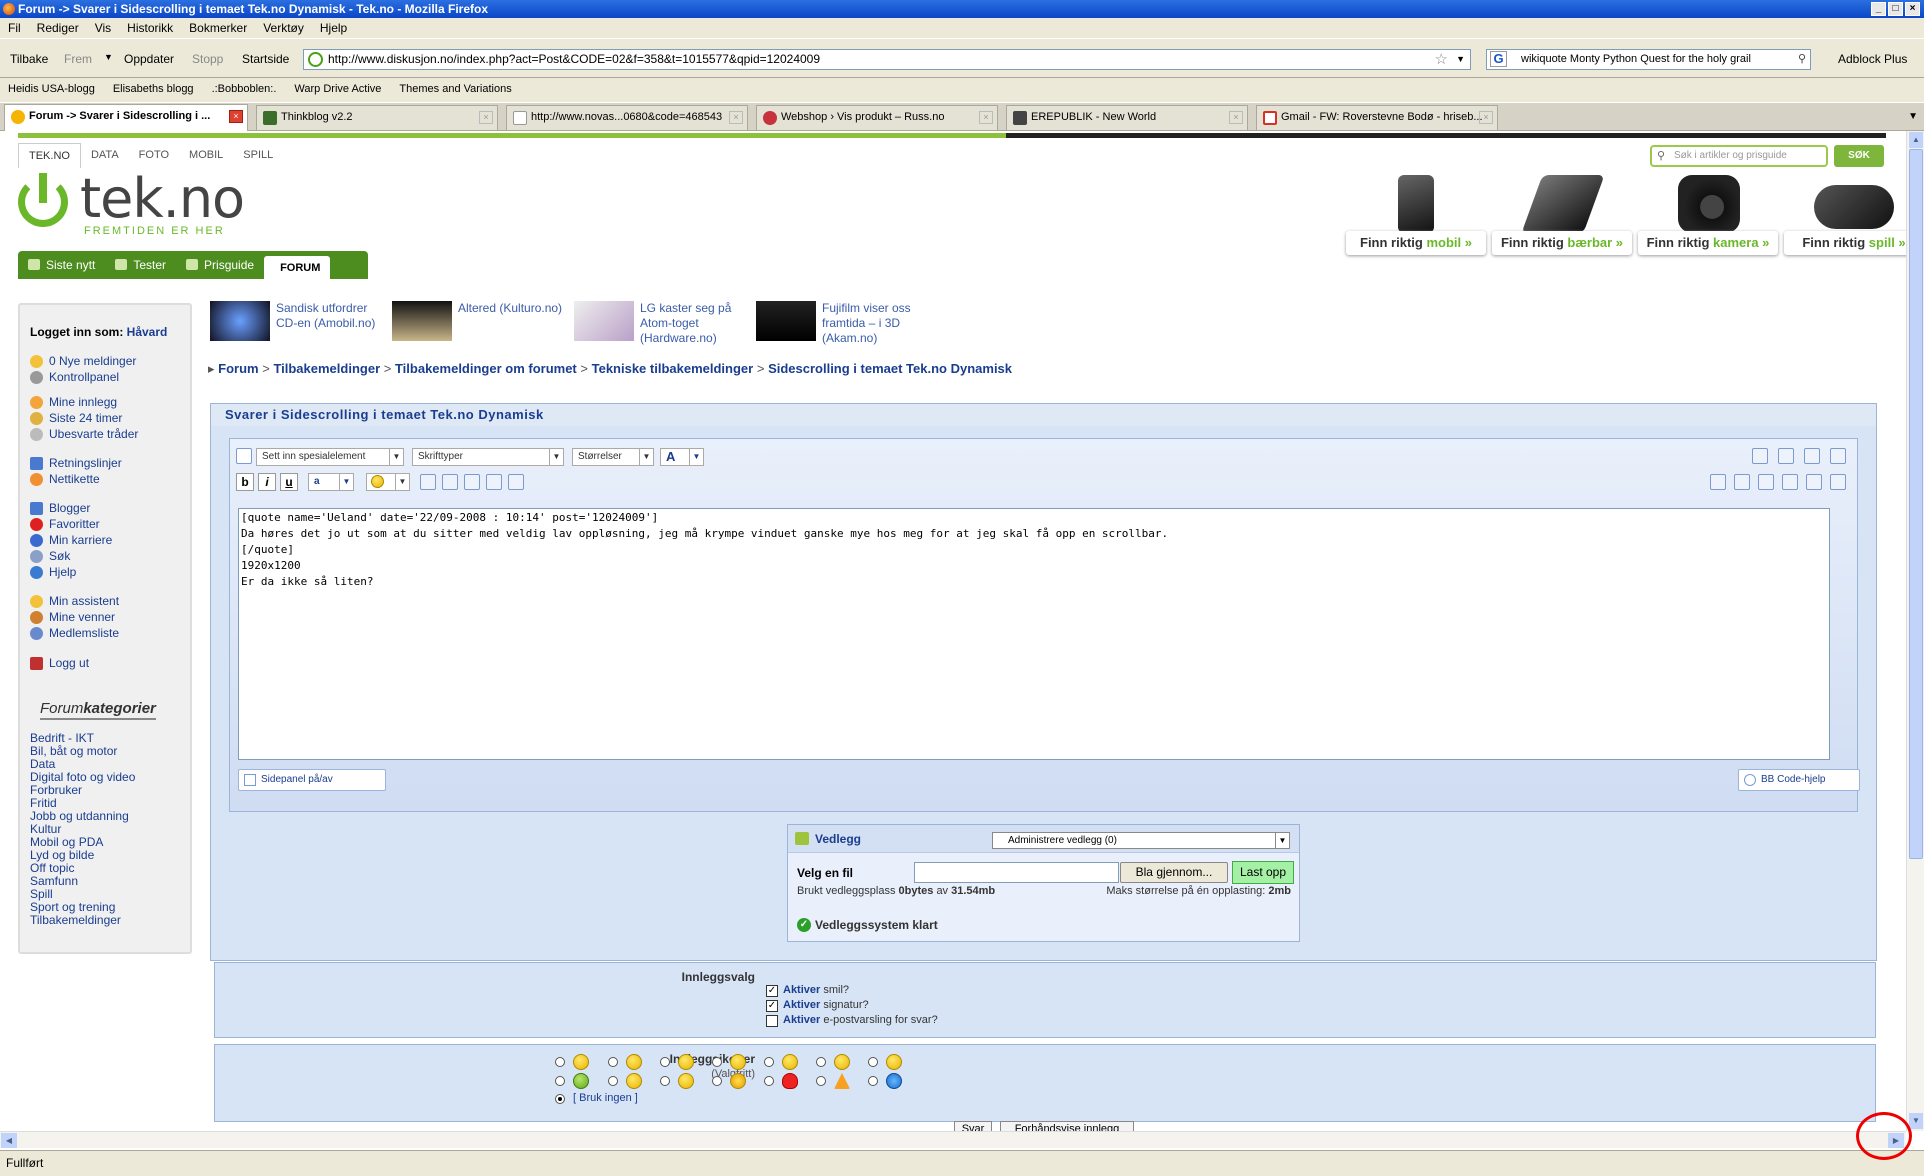 The height and width of the screenshot is (1176, 1924). I want to click on stop-button: Stopp, so click(207, 59).